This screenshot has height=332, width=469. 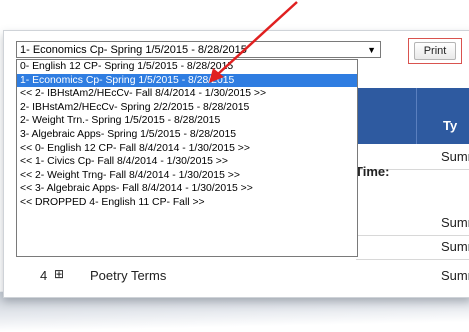 I want to click on print-highlight: Print, so click(x=435, y=51).